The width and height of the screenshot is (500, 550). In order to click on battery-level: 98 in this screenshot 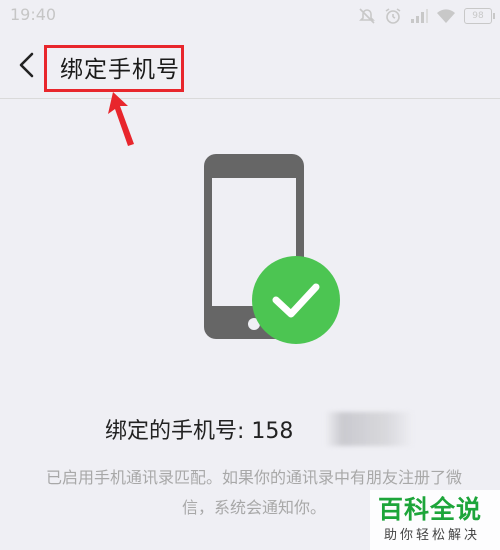, I will do `click(478, 16)`.